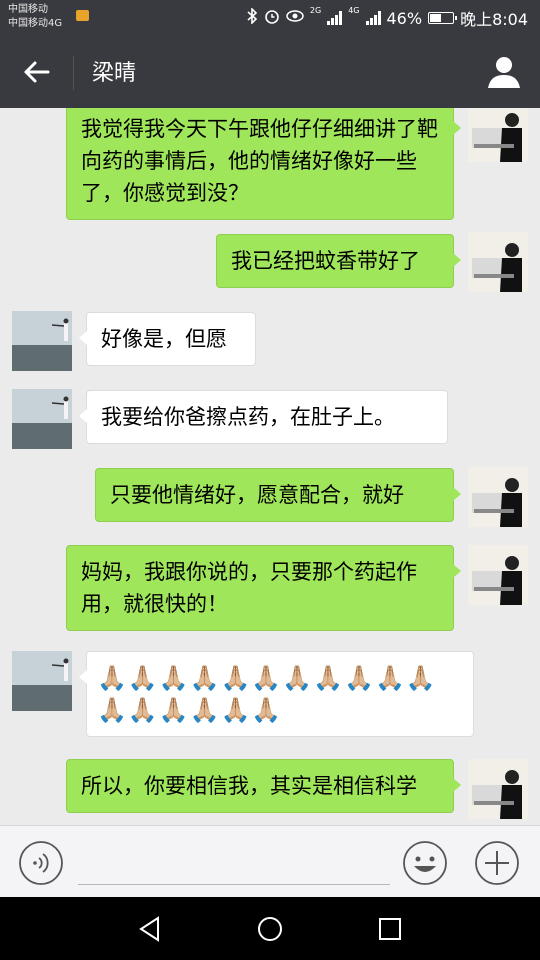  I want to click on network-2g-label: 2G, so click(315, 10).